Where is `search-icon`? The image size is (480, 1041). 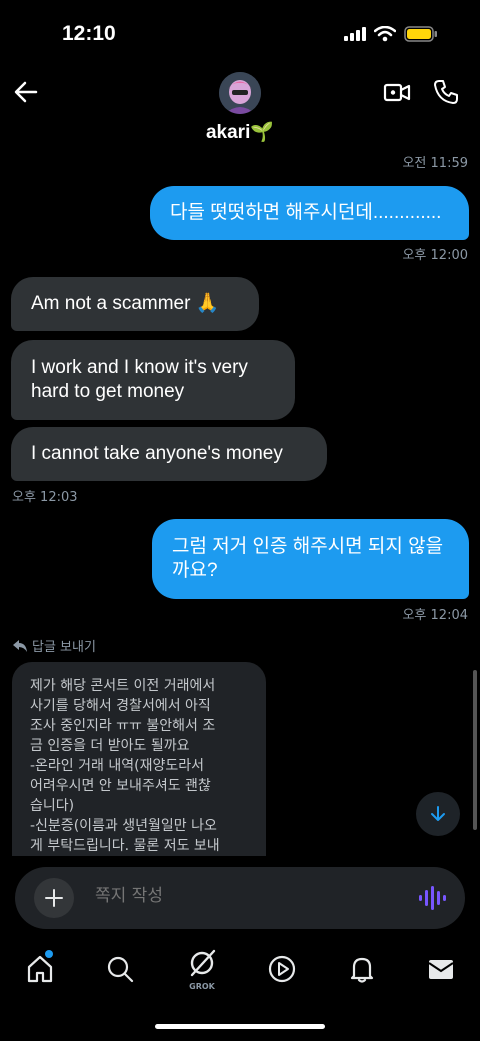
search-icon is located at coordinates (120, 969).